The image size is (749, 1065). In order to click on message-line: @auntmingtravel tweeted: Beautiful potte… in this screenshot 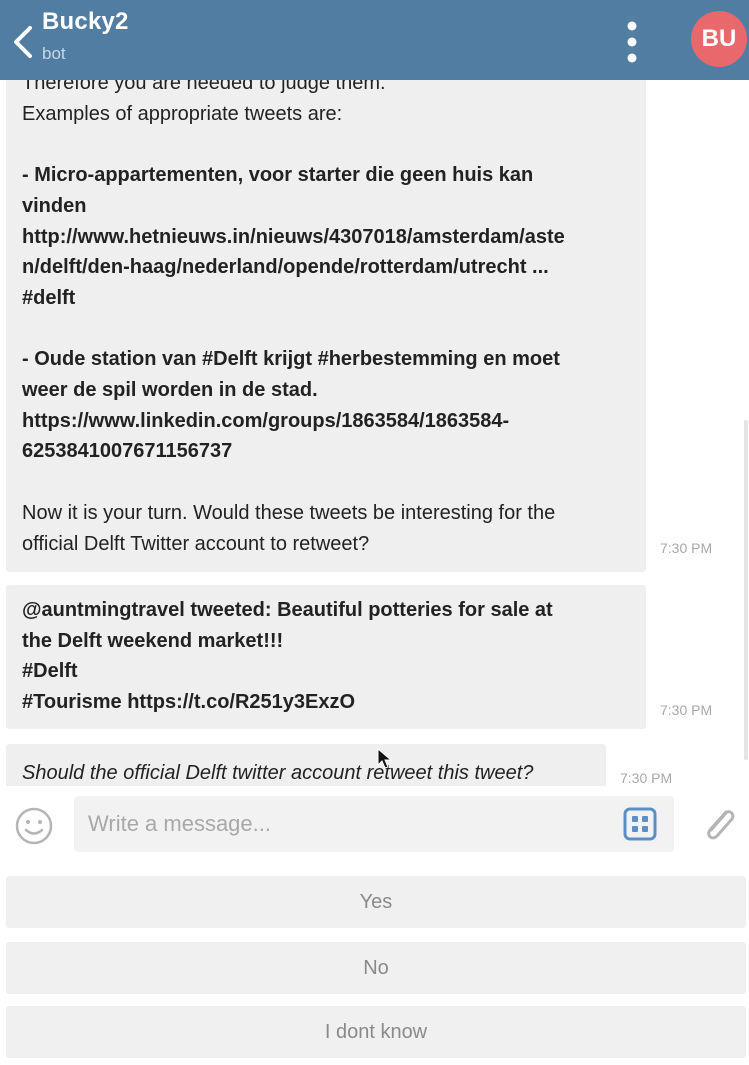, I will do `click(287, 610)`.